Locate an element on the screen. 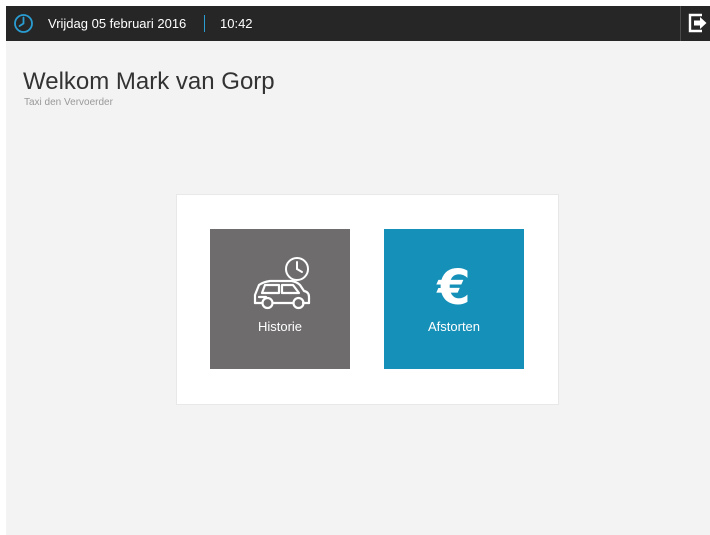  current-time: 10:42 is located at coordinates (236, 23).